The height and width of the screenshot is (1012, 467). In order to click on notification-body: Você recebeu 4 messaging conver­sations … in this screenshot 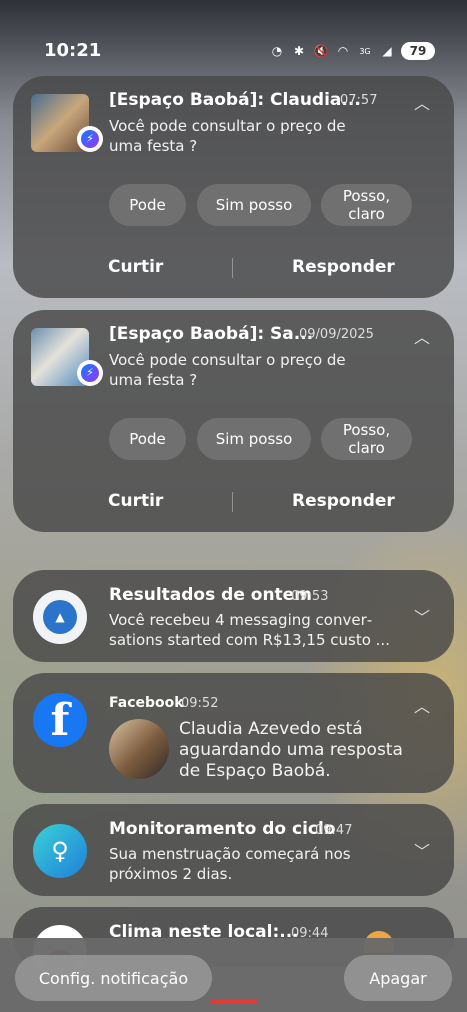, I will do `click(249, 630)`.